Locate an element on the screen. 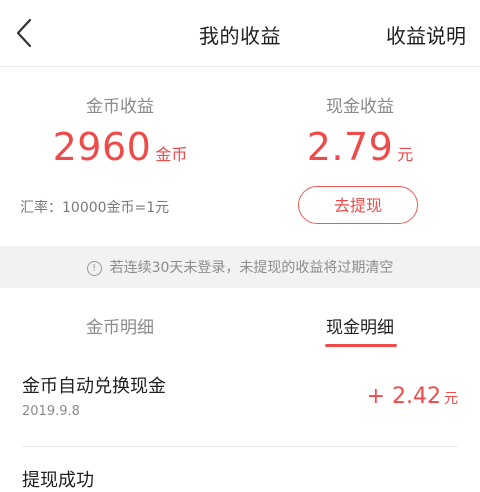 Image resolution: width=480 pixels, height=492 pixels. header: 我的收益 收益说明 is located at coordinates (240, 33).